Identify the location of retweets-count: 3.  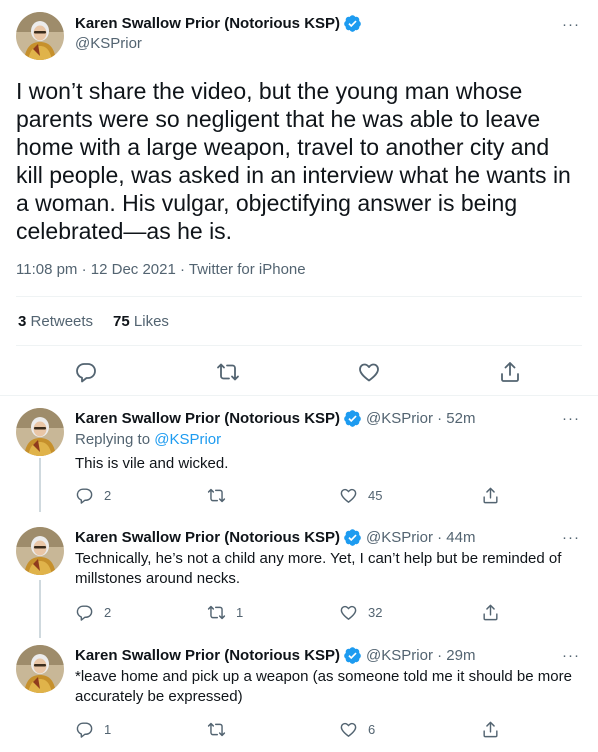
(22, 321).